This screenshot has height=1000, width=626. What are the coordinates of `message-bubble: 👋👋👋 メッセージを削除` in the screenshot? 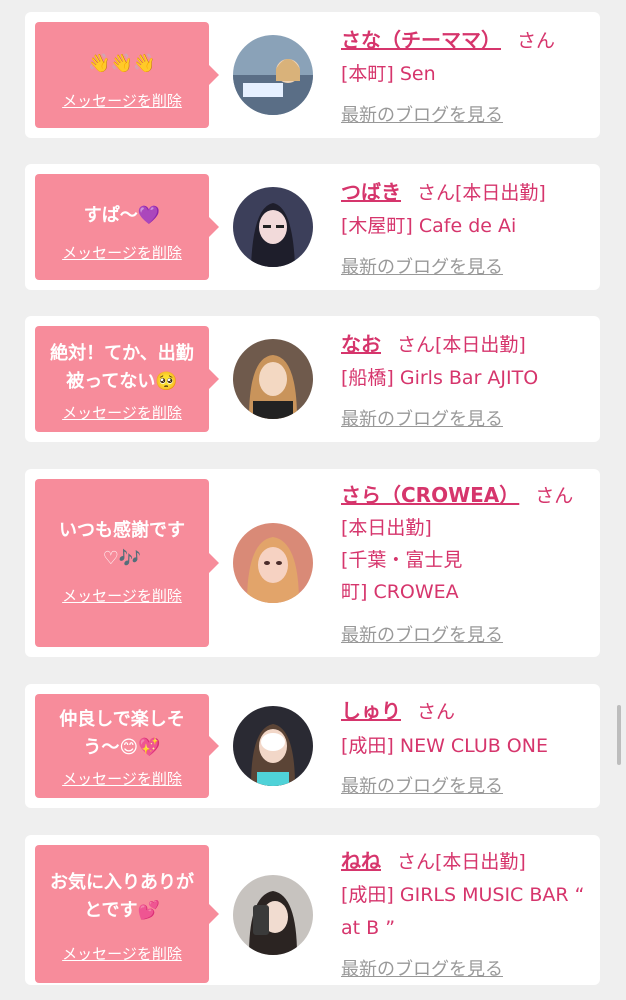 It's located at (127, 75).